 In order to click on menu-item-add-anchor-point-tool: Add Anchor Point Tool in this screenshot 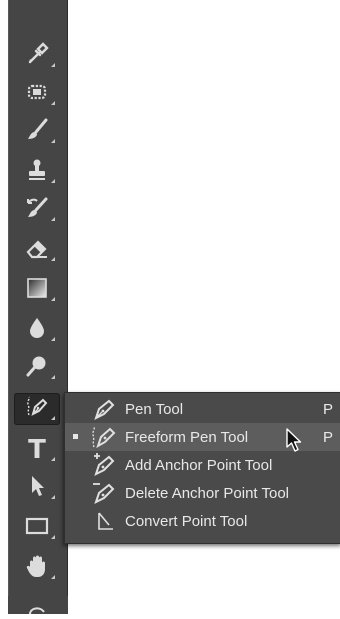, I will do `click(202, 465)`.